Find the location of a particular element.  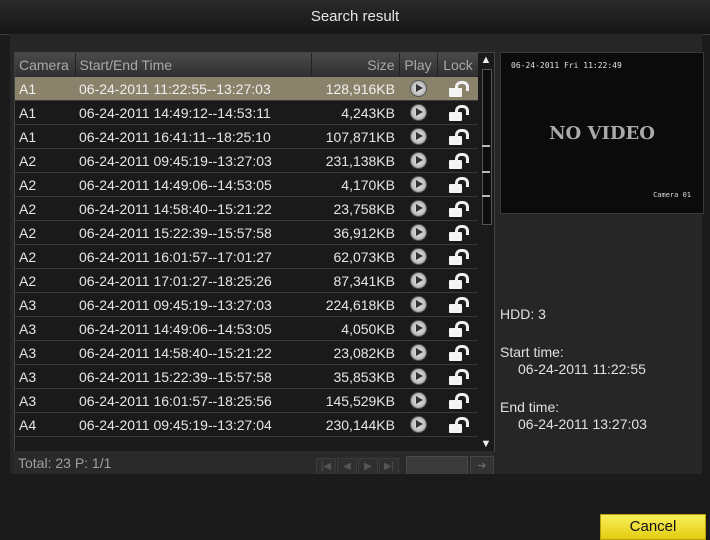

row-start-end-time: 06-24-2011 16:01:57--18:25:56 is located at coordinates (193, 400).